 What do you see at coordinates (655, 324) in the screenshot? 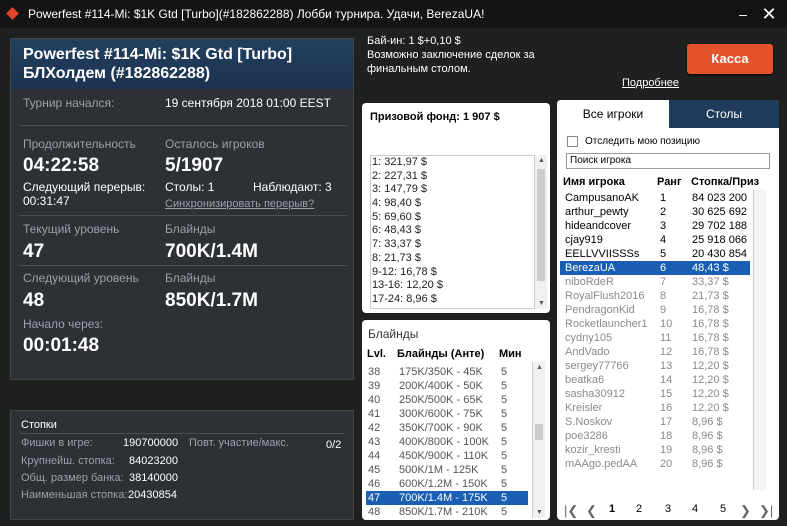
I see `player-row: Rocketlauncher1 10 16,78 $` at bounding box center [655, 324].